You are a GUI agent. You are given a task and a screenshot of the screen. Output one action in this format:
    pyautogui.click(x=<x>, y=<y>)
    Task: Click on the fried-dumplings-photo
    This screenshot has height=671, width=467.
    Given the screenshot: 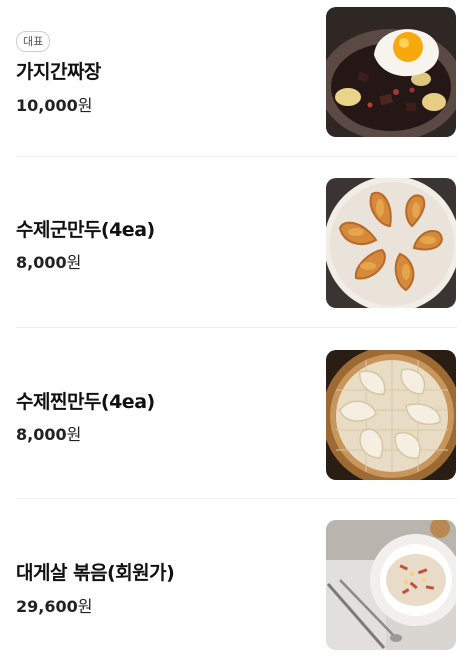 What is the action you would take?
    pyautogui.click(x=391, y=243)
    